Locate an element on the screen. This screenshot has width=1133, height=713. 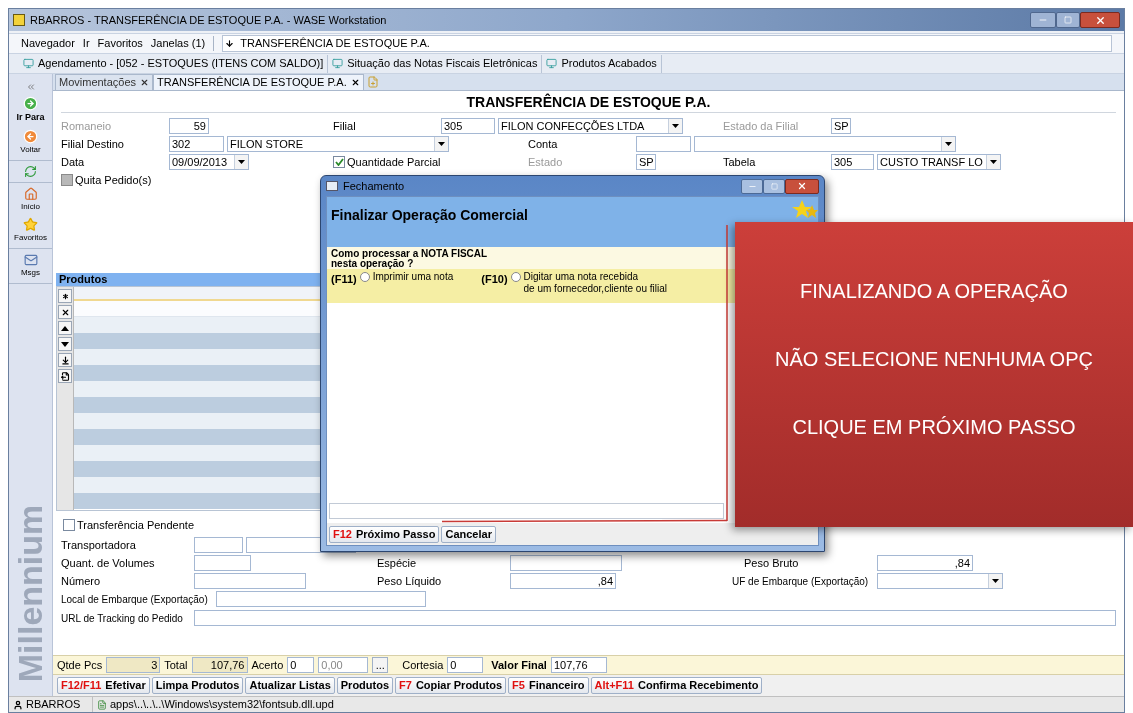
checkbox-label: Quantidade Parcial is located at coordinates (394, 162).